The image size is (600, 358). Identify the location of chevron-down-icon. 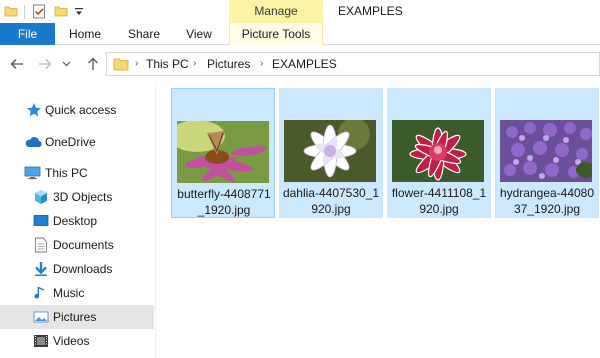
(66, 64).